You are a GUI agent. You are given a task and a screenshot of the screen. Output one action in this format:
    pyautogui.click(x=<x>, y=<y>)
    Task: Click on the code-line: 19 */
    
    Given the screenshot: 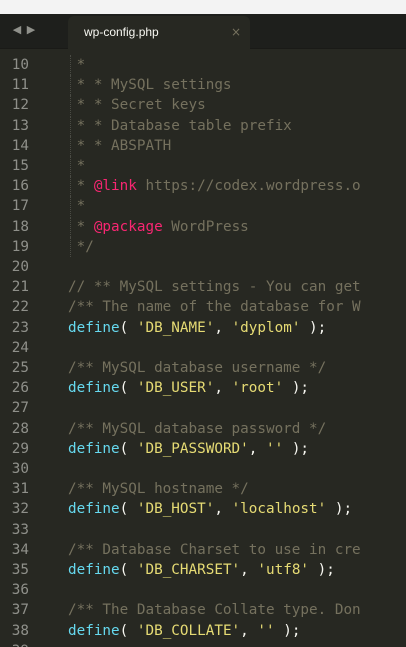 What is the action you would take?
    pyautogui.click(x=203, y=246)
    